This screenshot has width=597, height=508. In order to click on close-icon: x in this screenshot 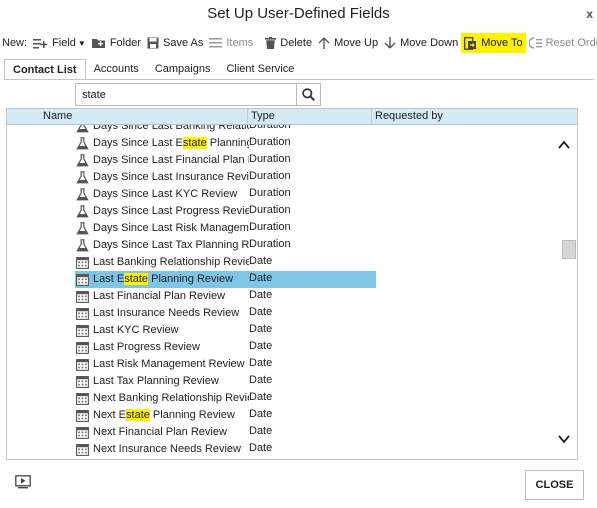, I will do `click(589, 14)`.